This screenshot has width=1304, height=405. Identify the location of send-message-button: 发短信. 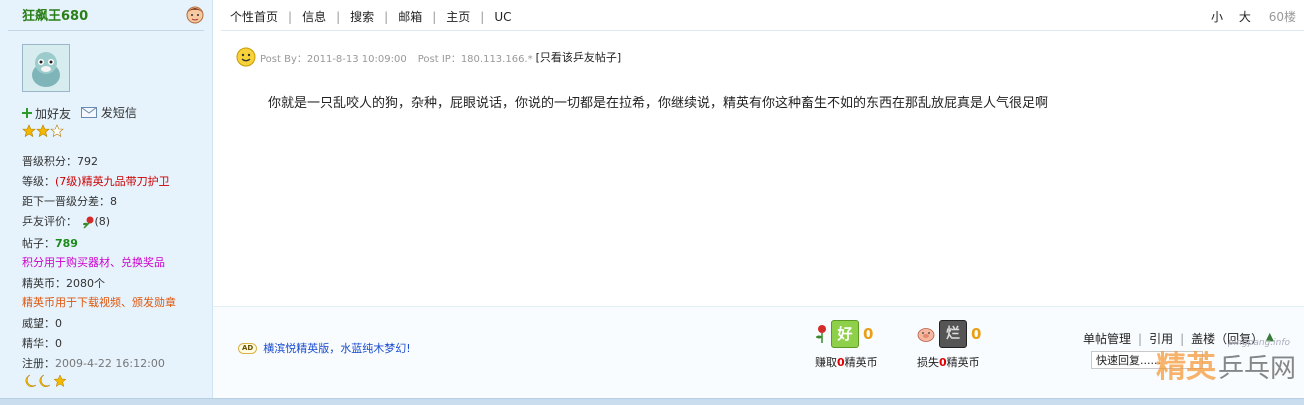
(108, 112).